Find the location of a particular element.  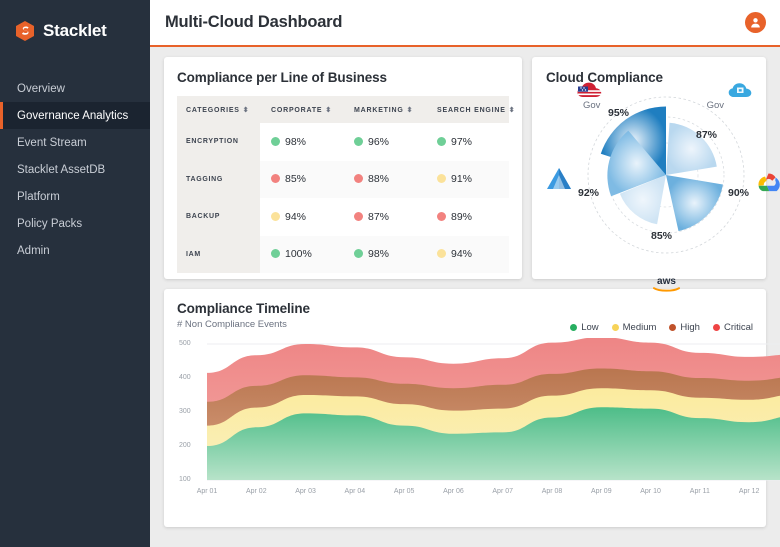

legend-dot-high is located at coordinates (673, 327).